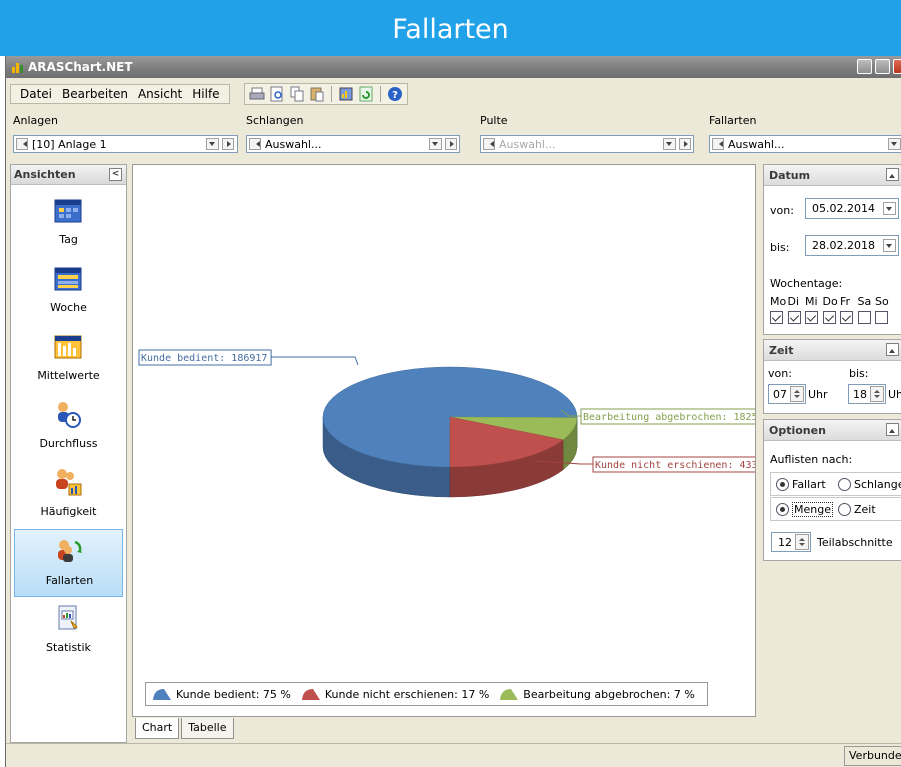  I want to click on sidebar-item-tag: Tag, so click(68, 223).